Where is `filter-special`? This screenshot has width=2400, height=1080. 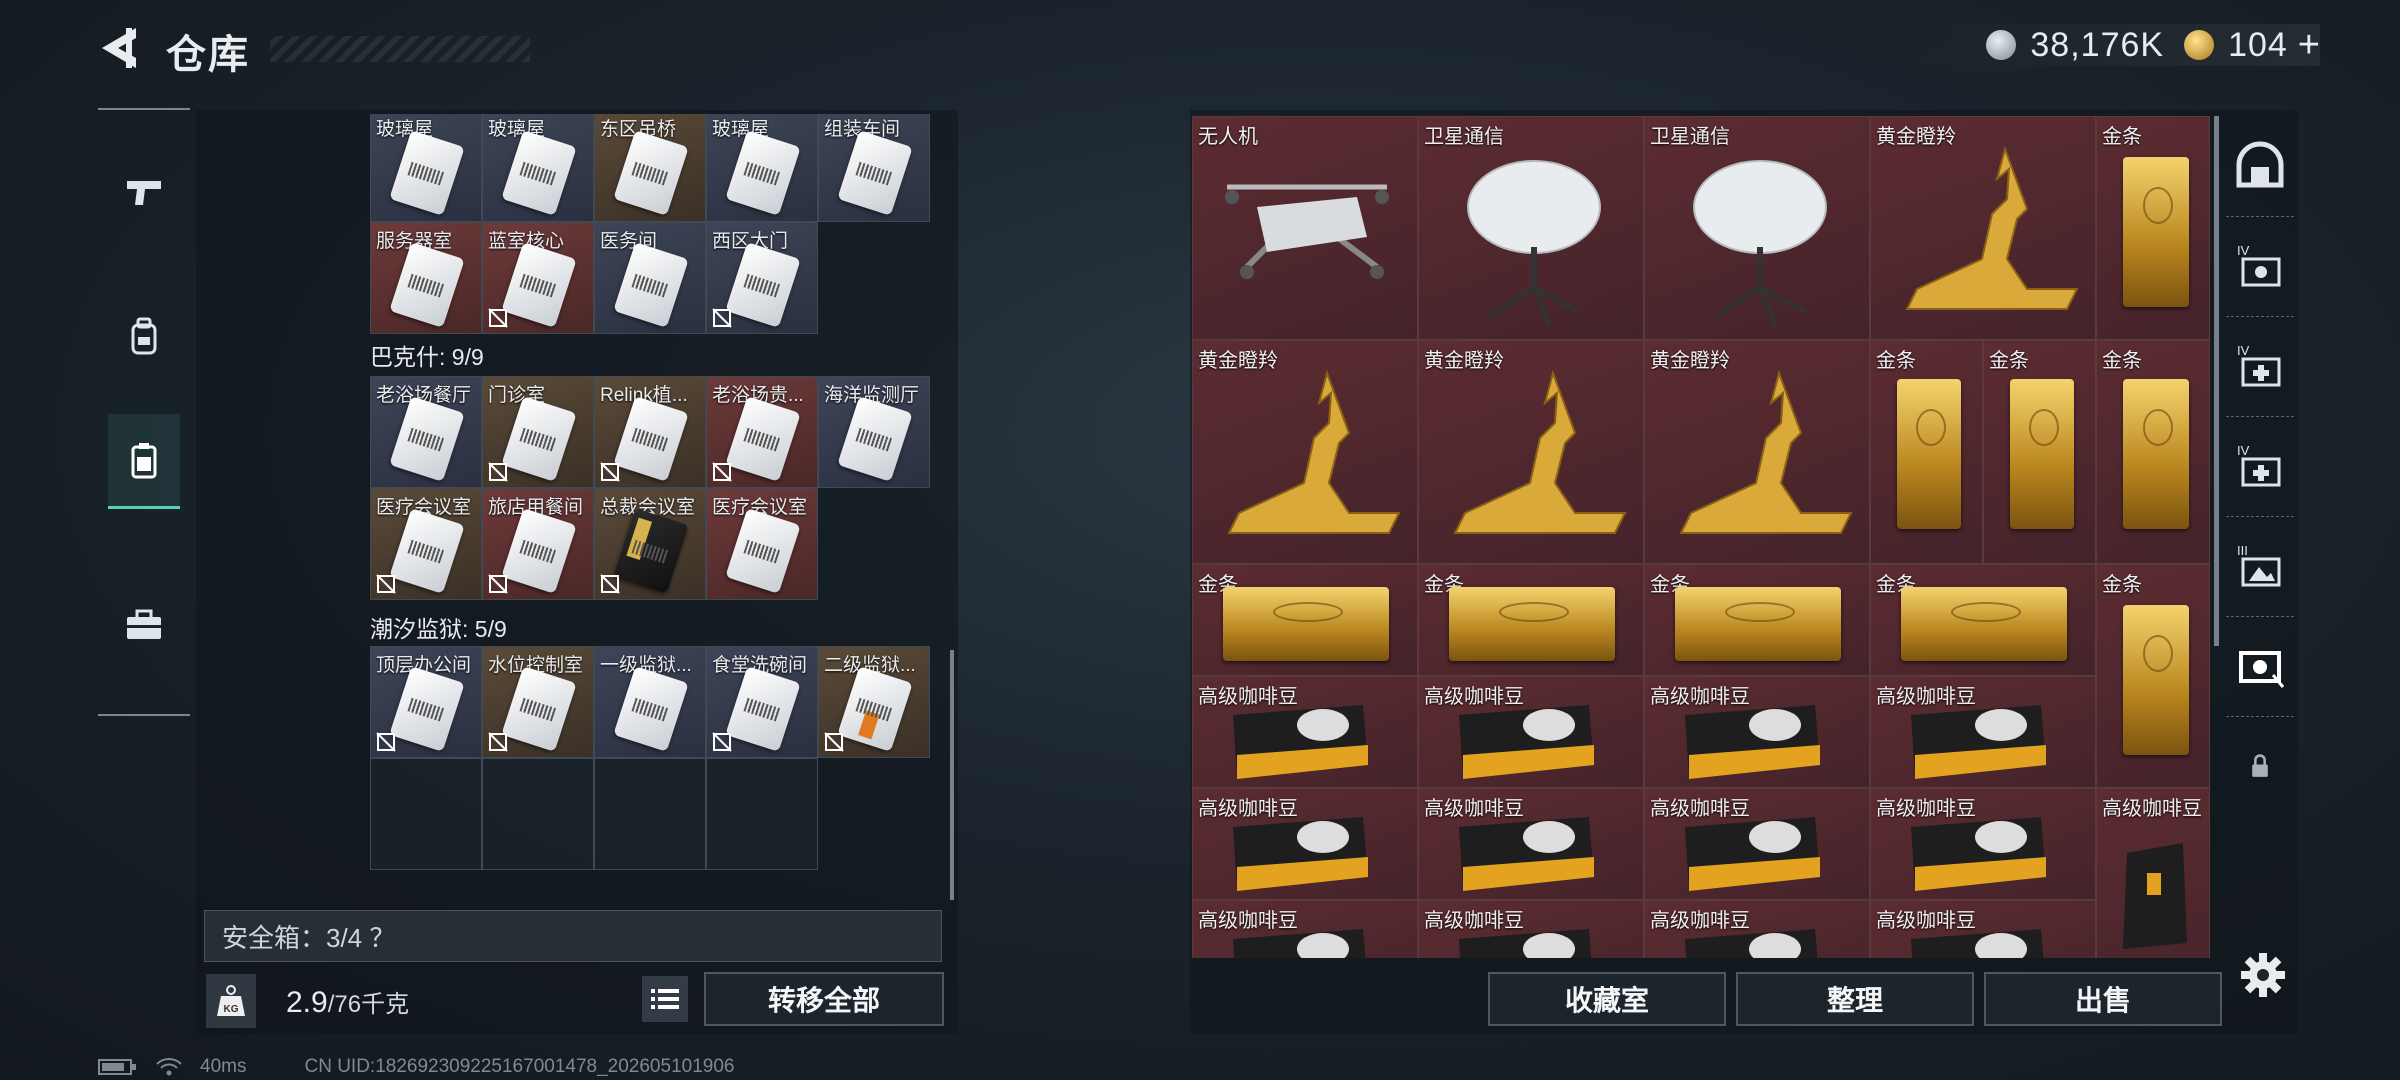
filter-special is located at coordinates (2260, 666).